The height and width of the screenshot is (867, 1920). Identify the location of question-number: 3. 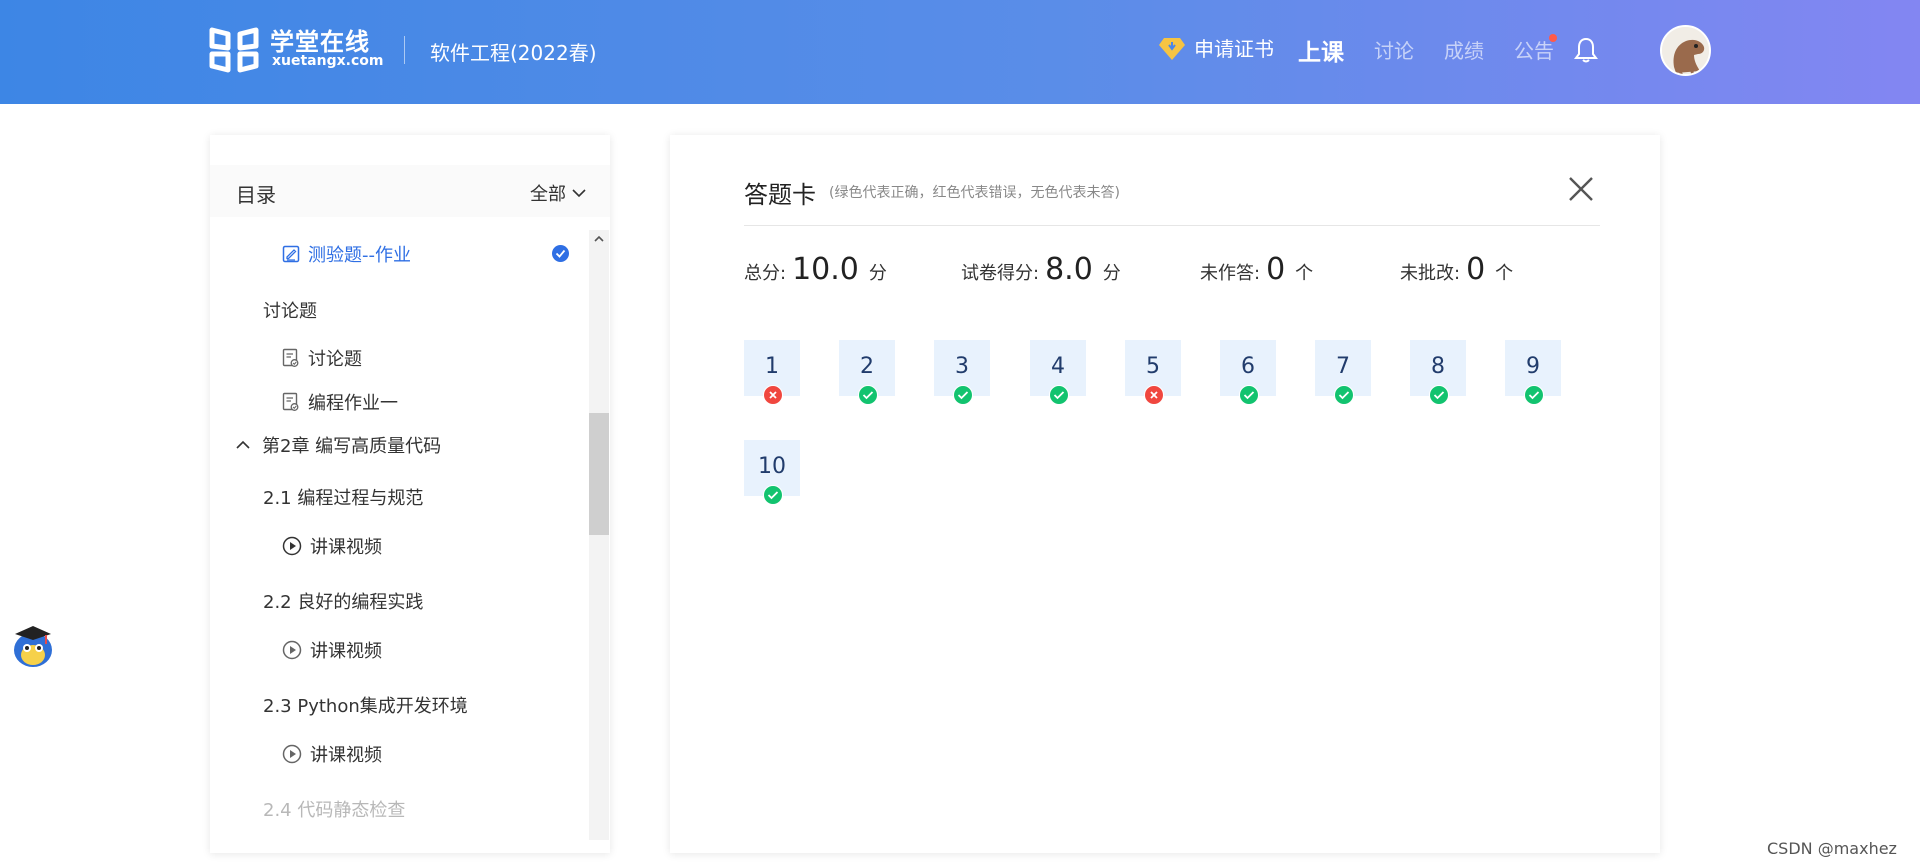
(962, 366).